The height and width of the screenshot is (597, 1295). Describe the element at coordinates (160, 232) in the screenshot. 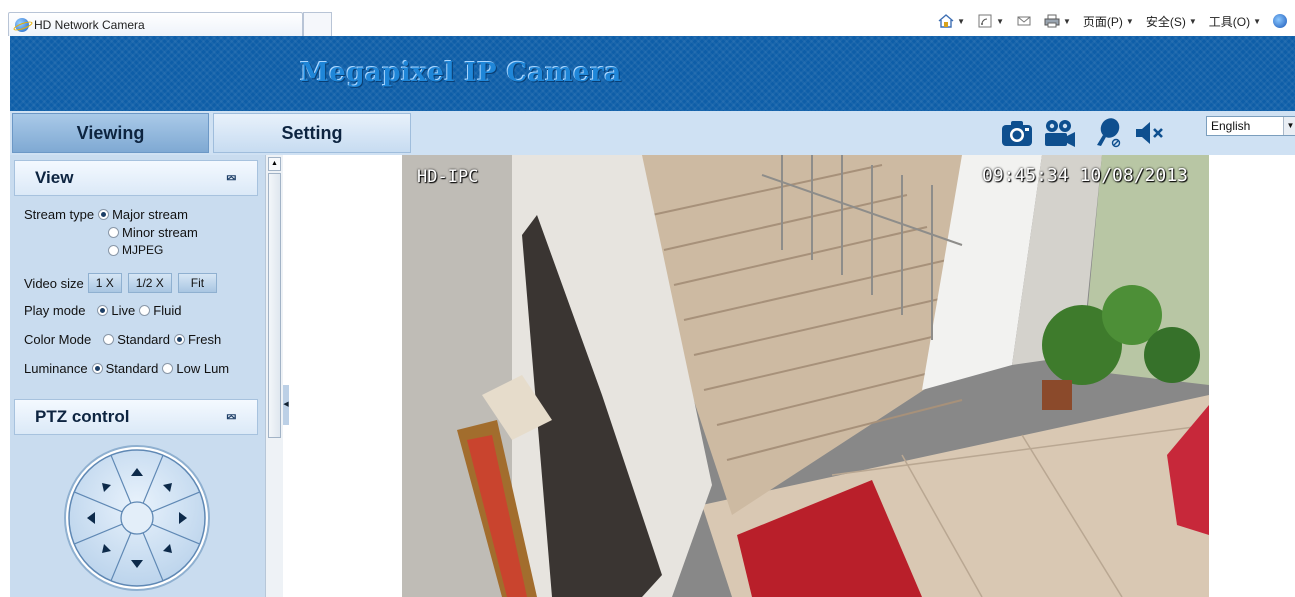

I see `stream-option-label: Minor stream` at that location.